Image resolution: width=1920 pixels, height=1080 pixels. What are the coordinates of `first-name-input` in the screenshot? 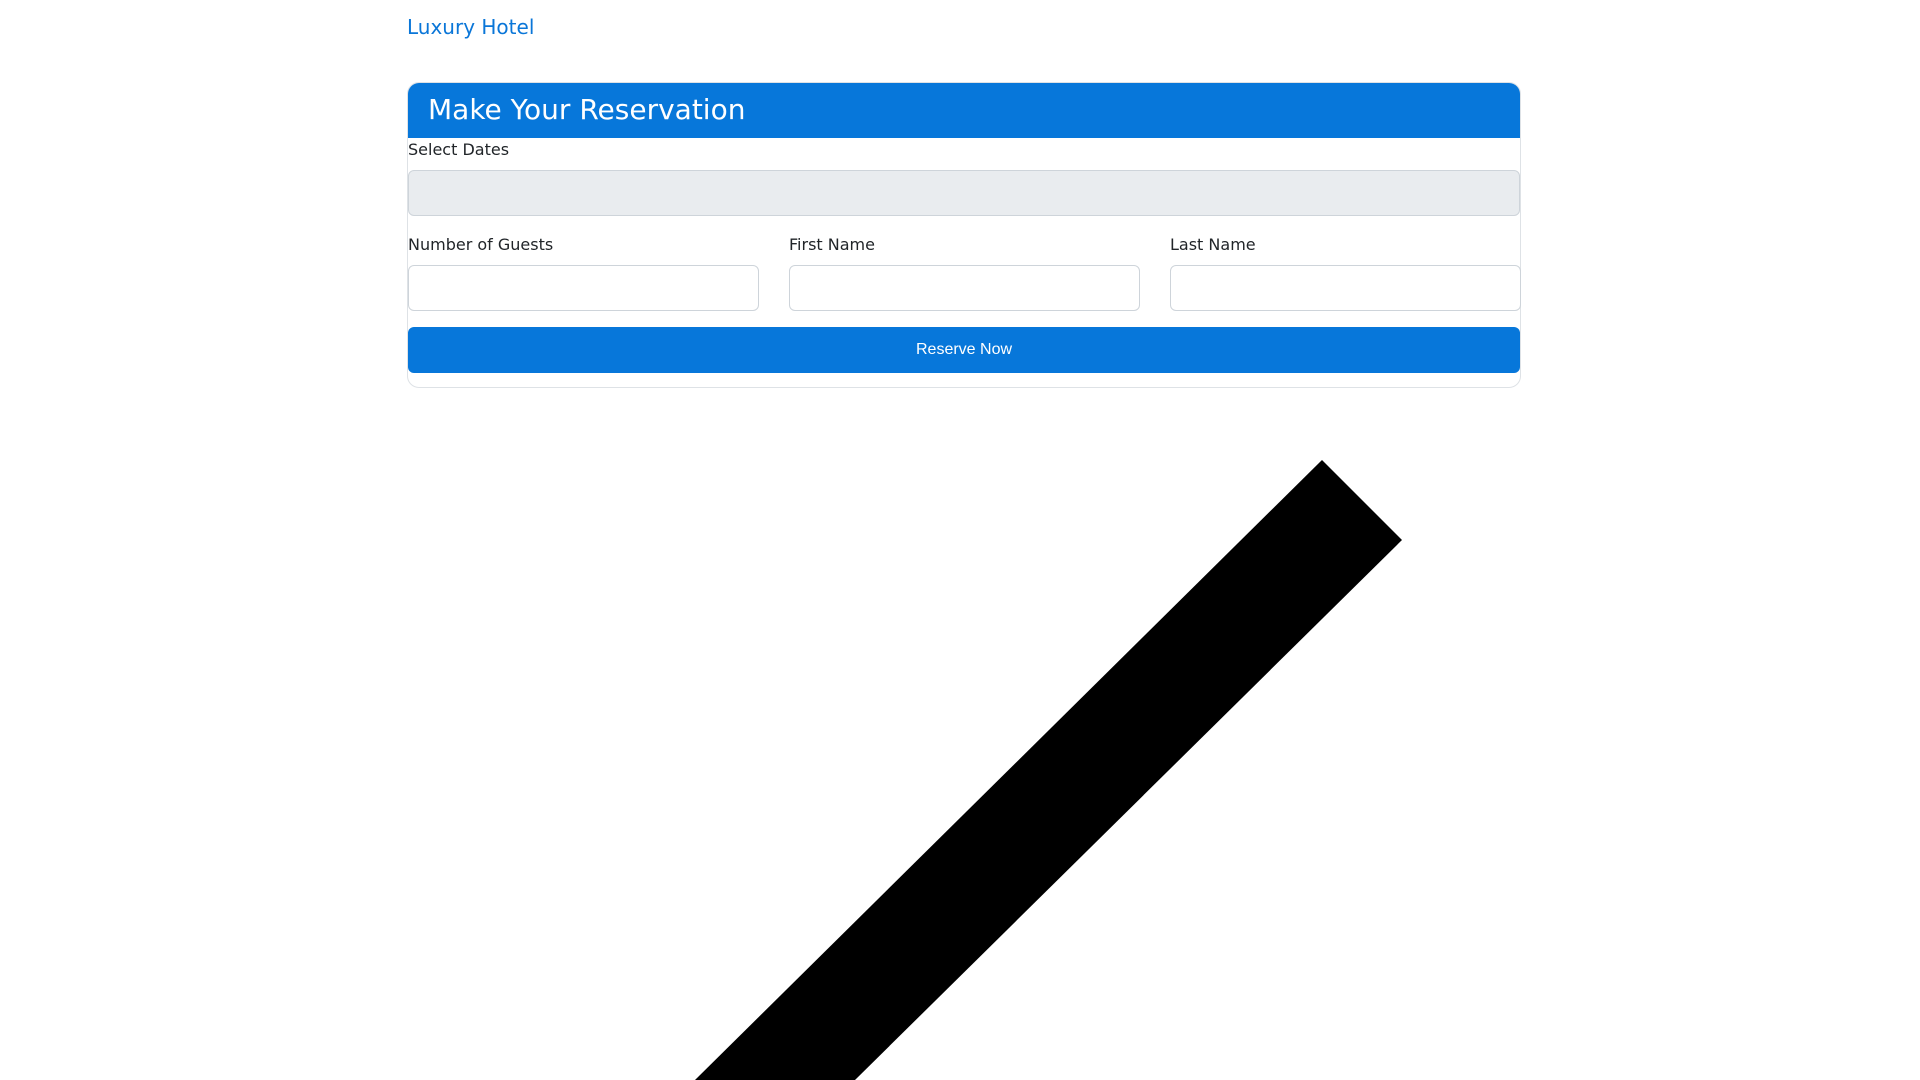 It's located at (964, 288).